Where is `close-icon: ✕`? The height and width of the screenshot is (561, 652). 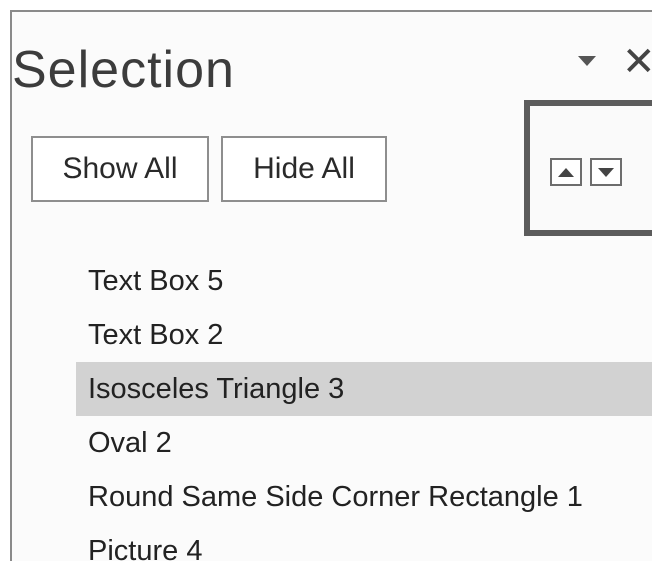
close-icon: ✕ is located at coordinates (637, 62).